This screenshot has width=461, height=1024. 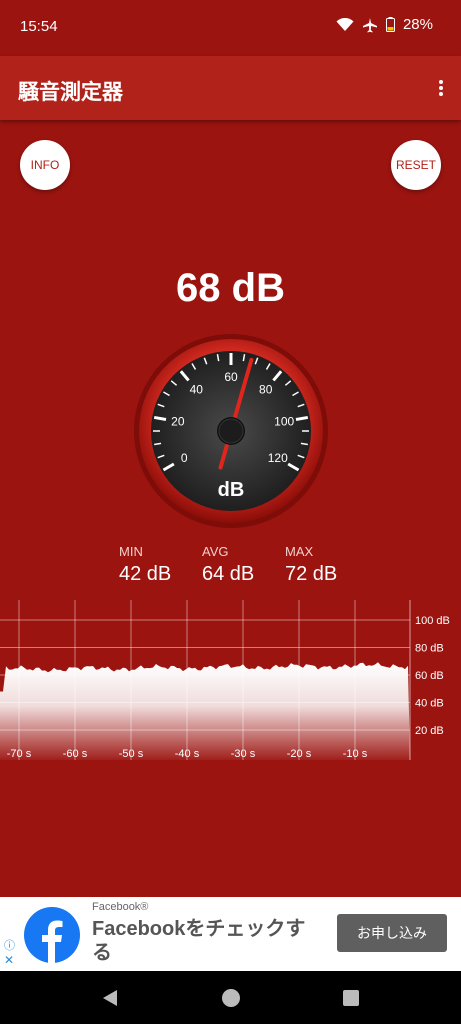 What do you see at coordinates (369, 24) in the screenshot?
I see `airplane-icon` at bounding box center [369, 24].